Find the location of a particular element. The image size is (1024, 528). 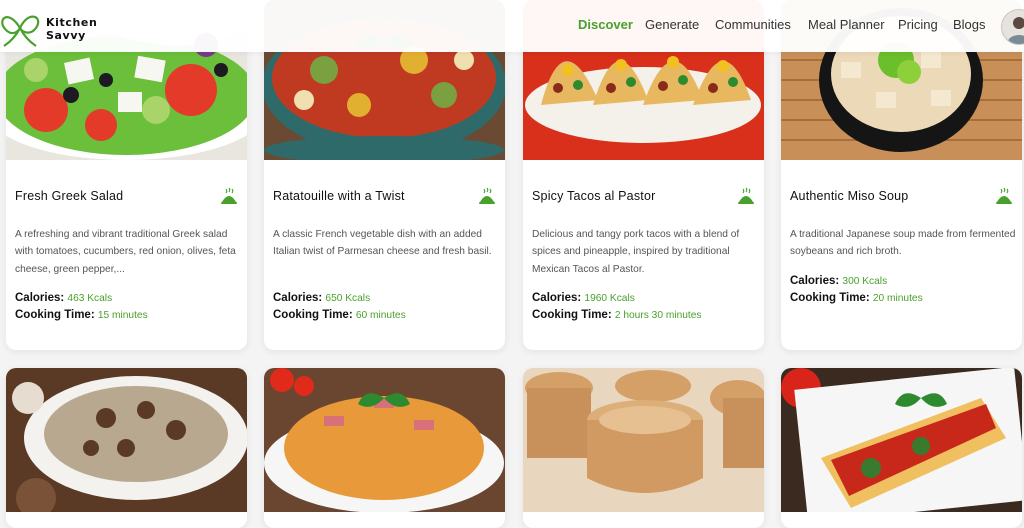

cooking-time-value: 15 minutes is located at coordinates (122, 315).